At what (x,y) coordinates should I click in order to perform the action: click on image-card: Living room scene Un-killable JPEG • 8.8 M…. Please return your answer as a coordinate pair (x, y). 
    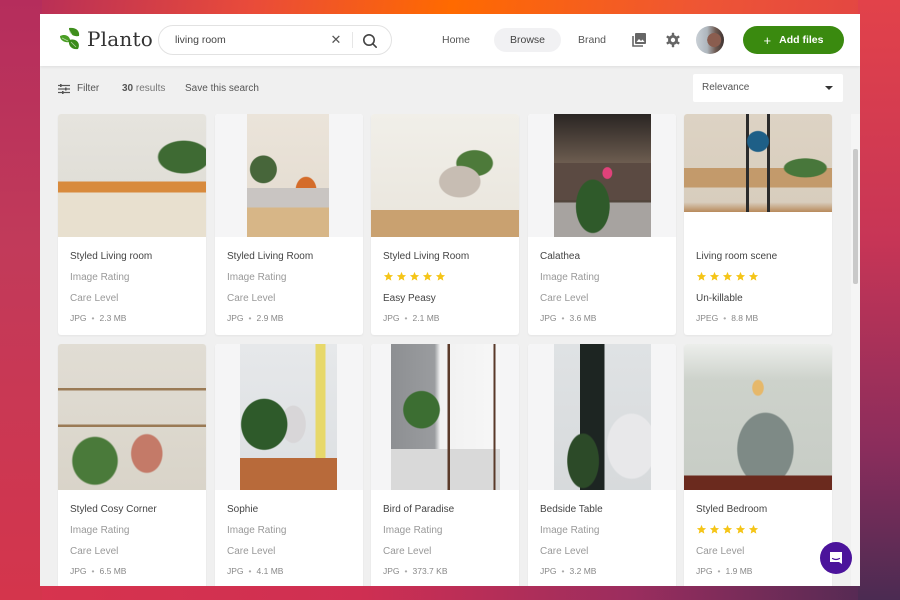
    Looking at the image, I should click on (758, 224).